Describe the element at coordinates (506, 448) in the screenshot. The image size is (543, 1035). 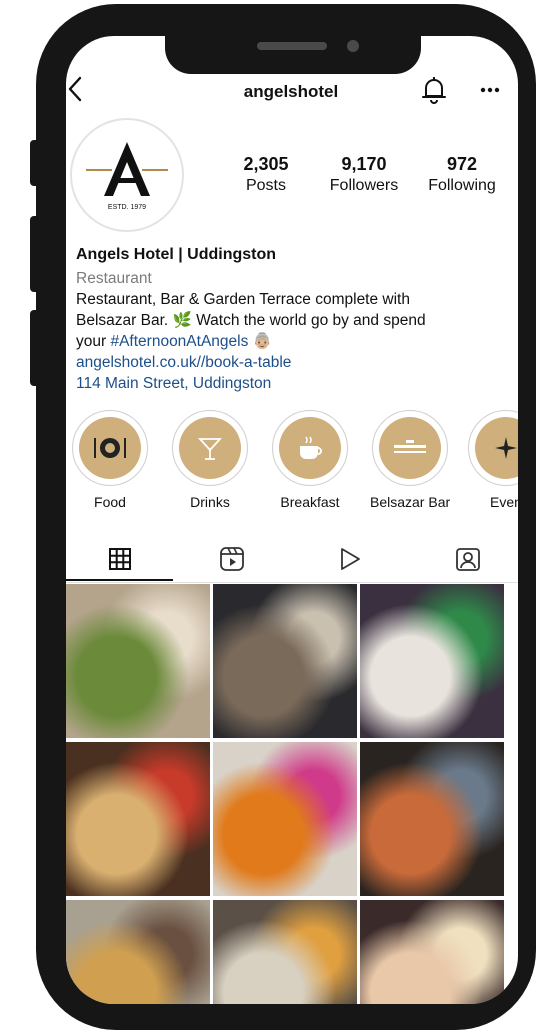
I see `sparkle-icon` at that location.